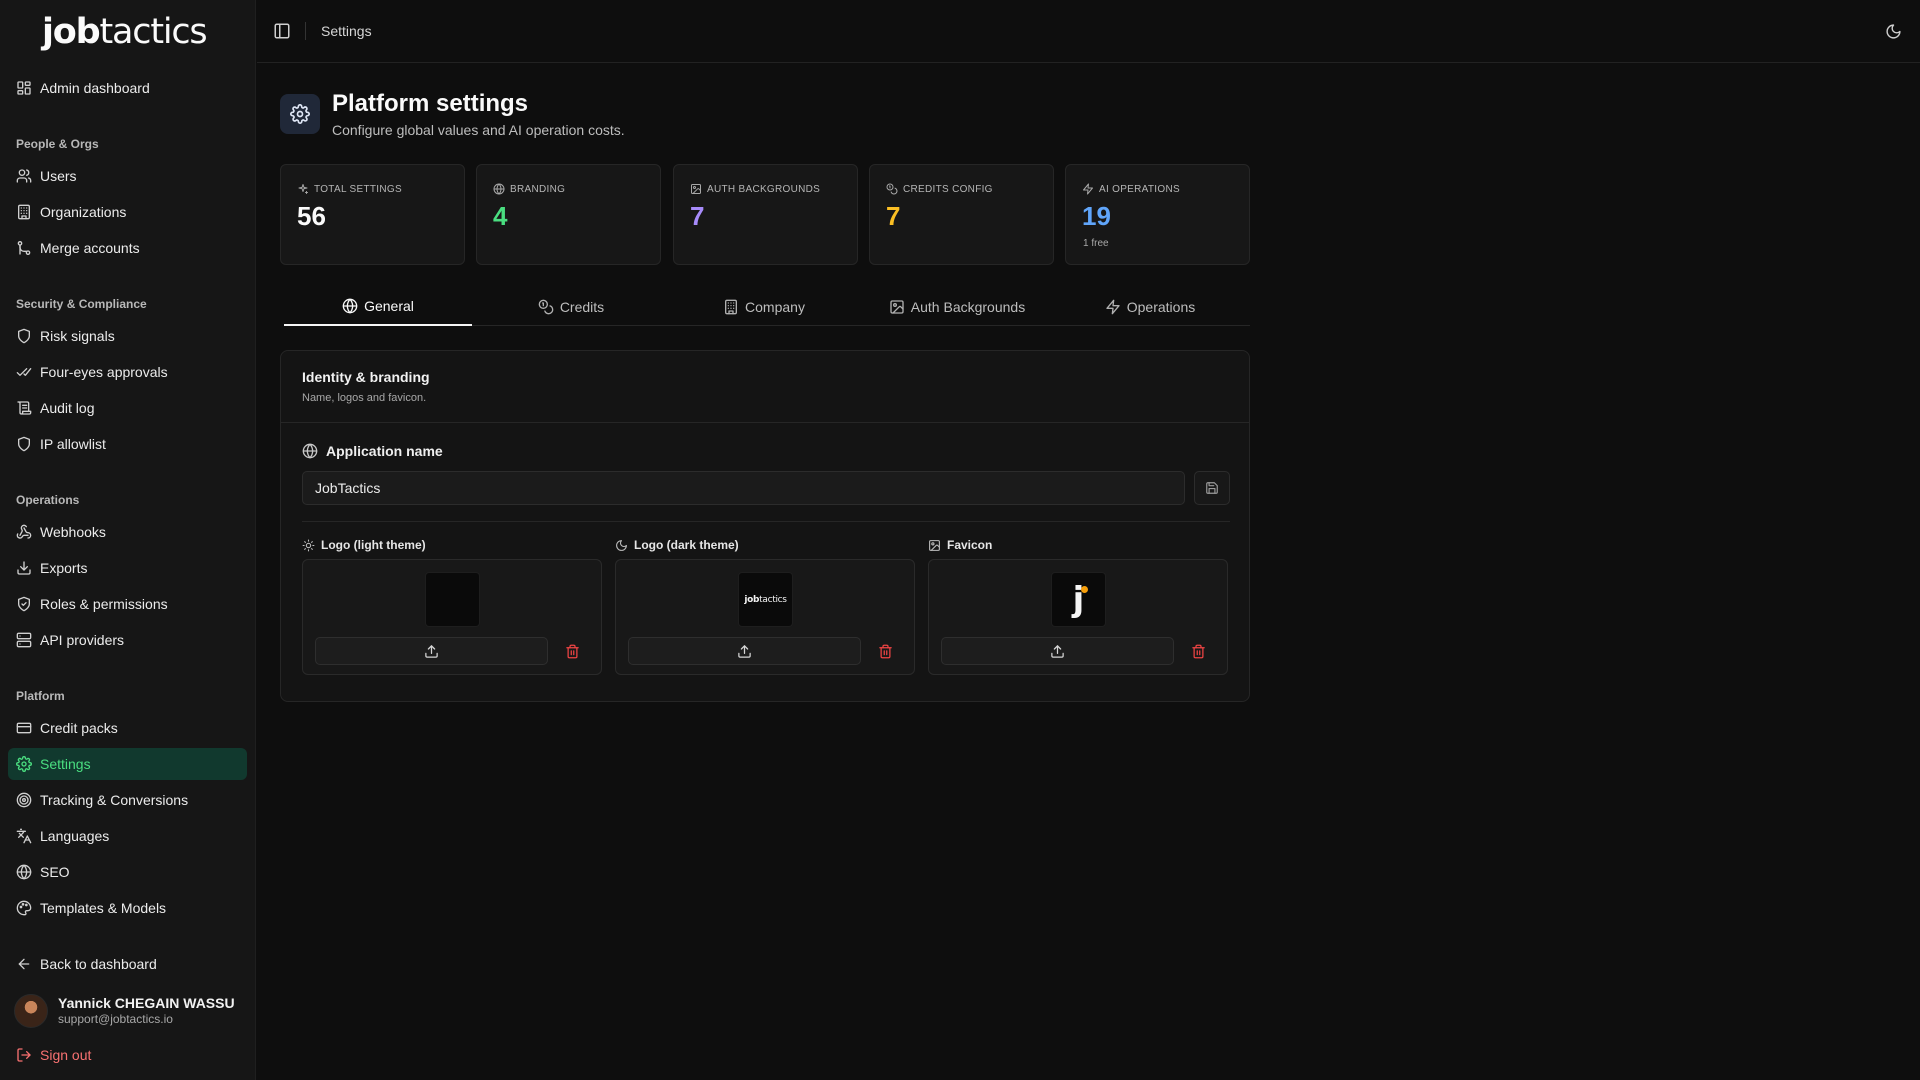  Describe the element at coordinates (743, 488) in the screenshot. I see `application-name-input` at that location.